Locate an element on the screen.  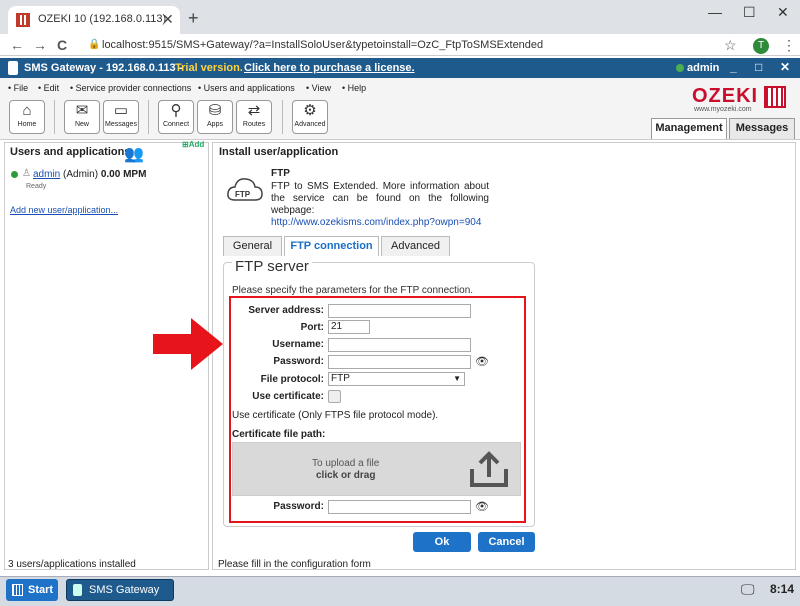
ozeki-logo: OZEKI is located at coordinates (725, 96).